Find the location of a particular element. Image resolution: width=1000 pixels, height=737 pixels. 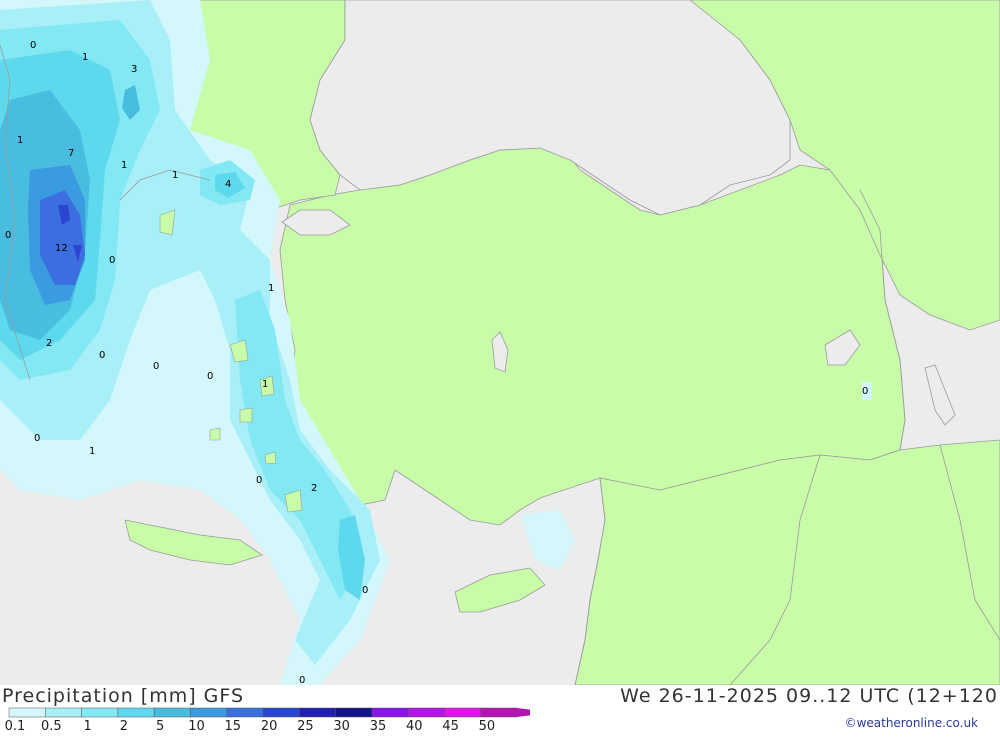

legend-label: 0.1 is located at coordinates (15, 726).